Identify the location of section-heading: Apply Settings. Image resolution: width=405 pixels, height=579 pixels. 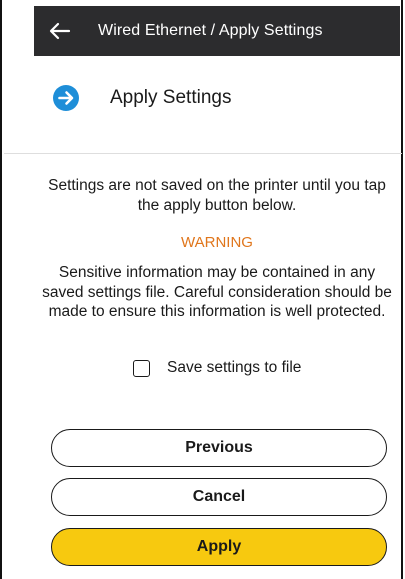
(141, 98).